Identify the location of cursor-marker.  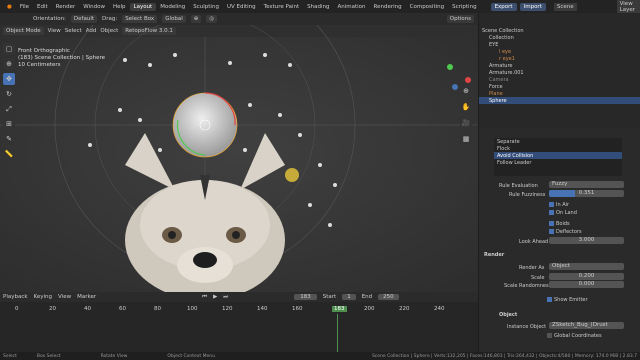
(292, 175).